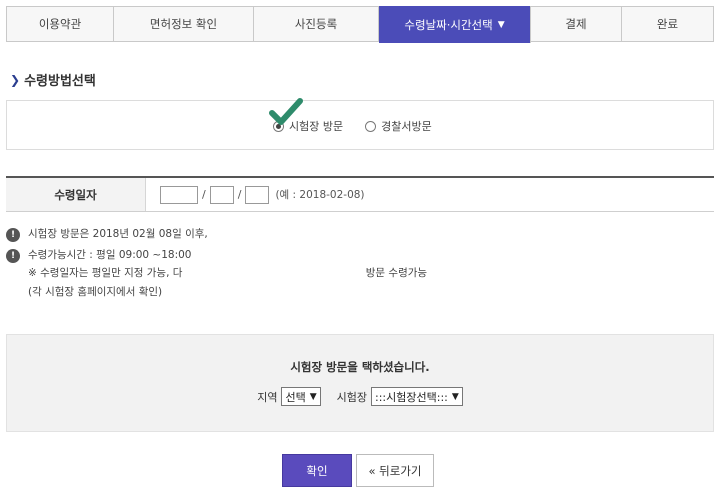  Describe the element at coordinates (320, 195) in the screenshot. I see `date-hint: (예 : 2018-02-08)` at that location.